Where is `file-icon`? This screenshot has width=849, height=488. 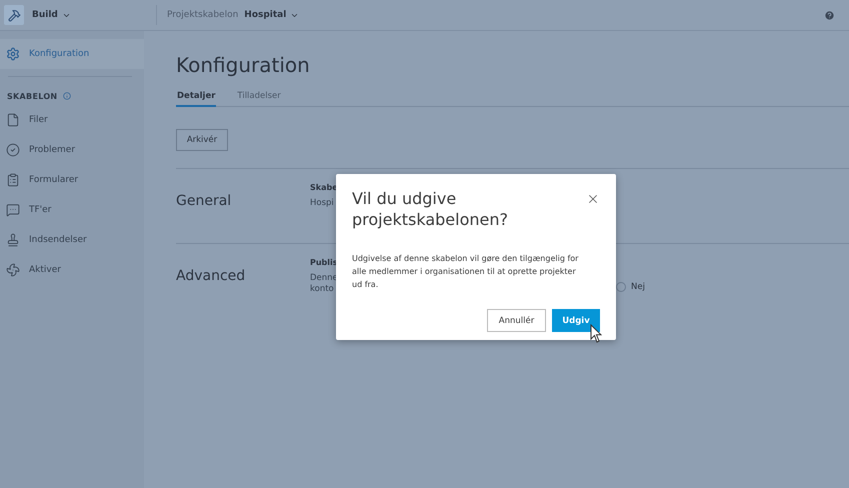
file-icon is located at coordinates (13, 120).